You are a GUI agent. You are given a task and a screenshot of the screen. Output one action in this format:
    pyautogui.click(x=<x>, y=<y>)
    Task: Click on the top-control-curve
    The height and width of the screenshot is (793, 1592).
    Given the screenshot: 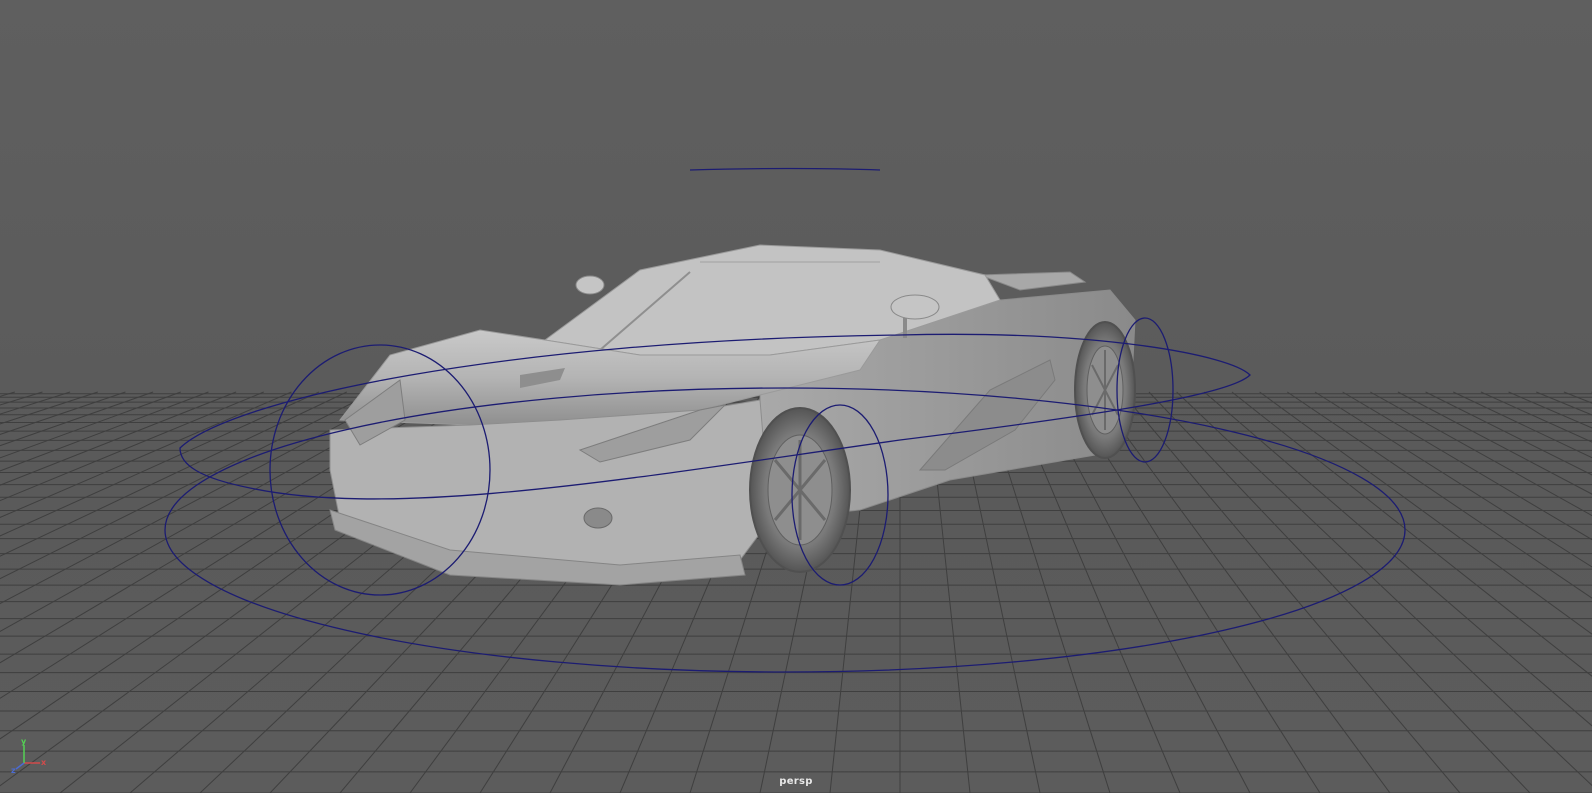 What is the action you would take?
    pyautogui.click(x=785, y=169)
    